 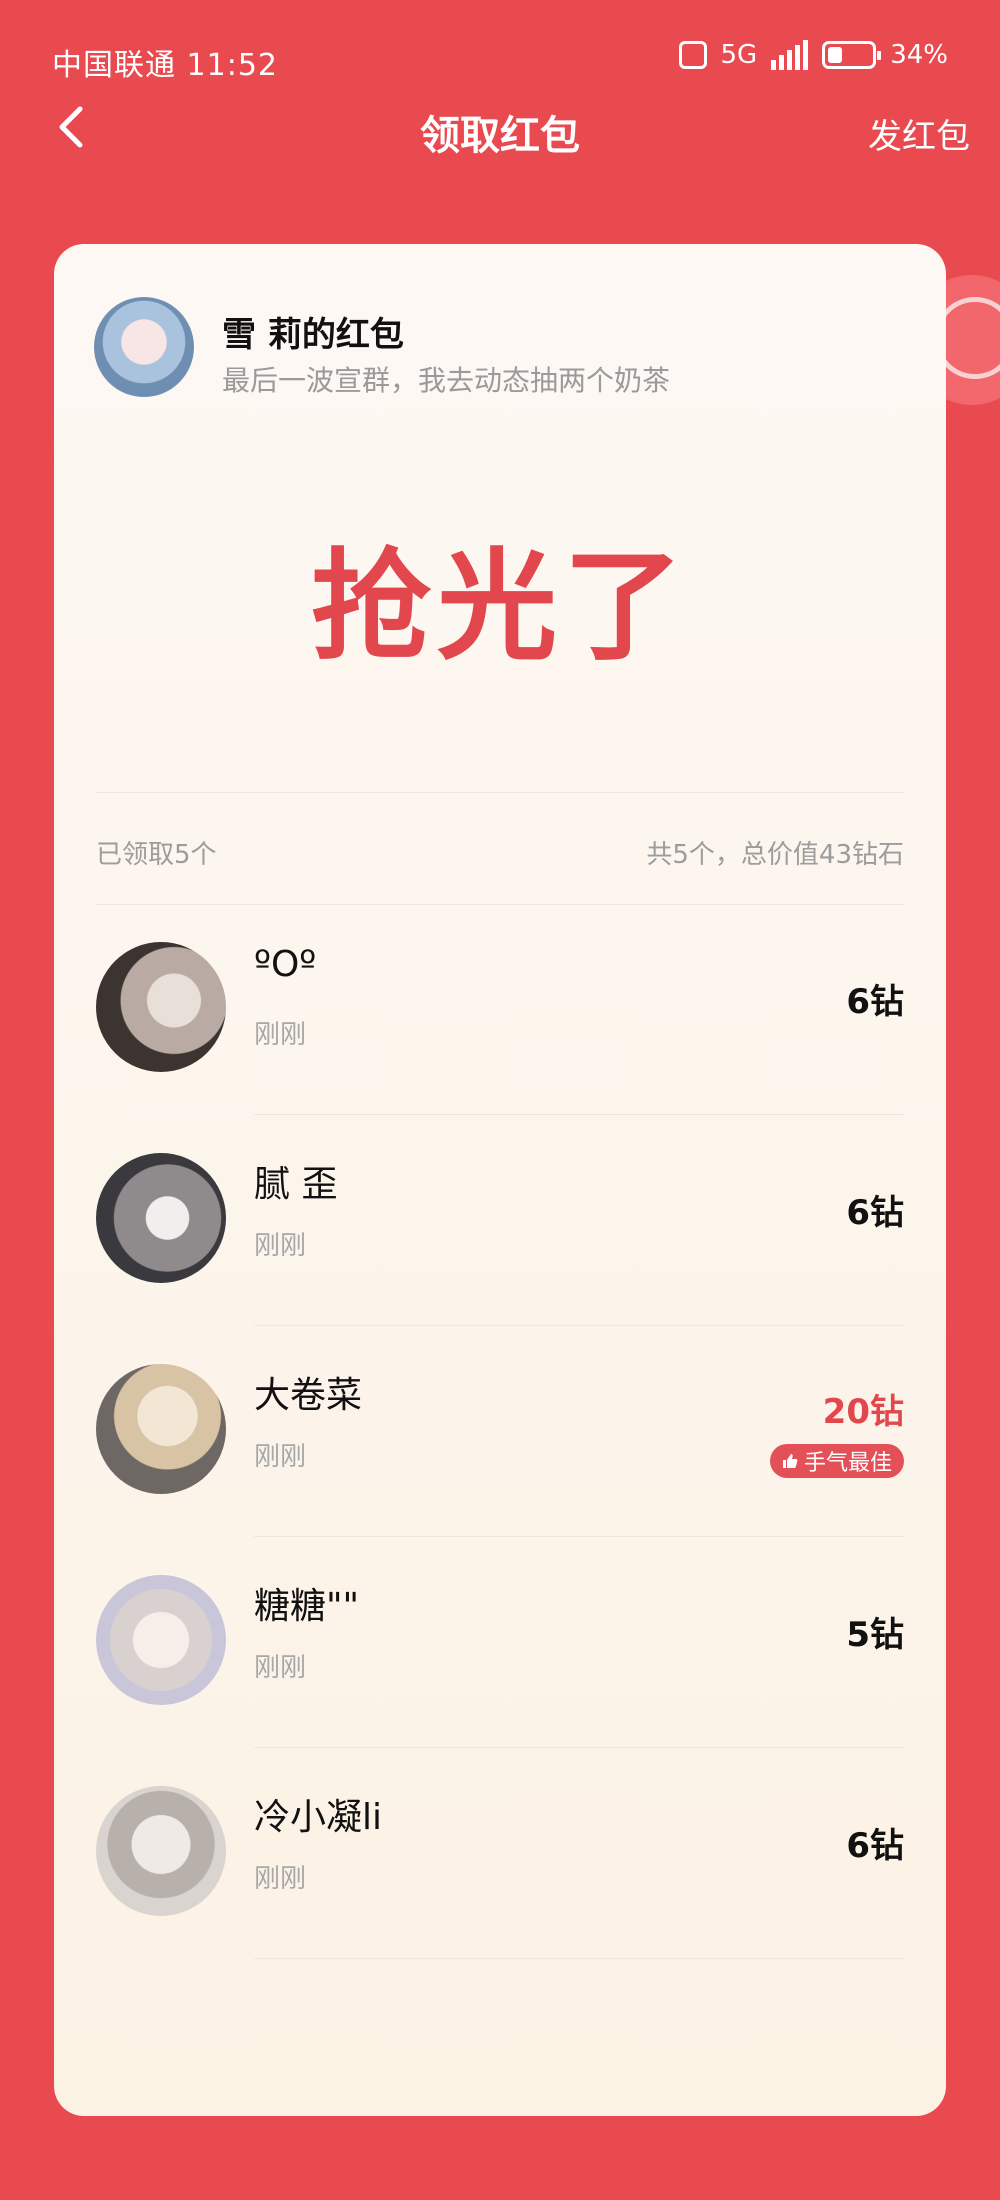 I want to click on list-item: 腻 歪 刚刚 6钻, so click(x=500, y=1220).